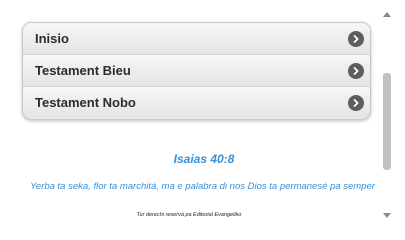  Describe the element at coordinates (52, 38) in the screenshot. I see `menu-item-label: Inisio` at that location.